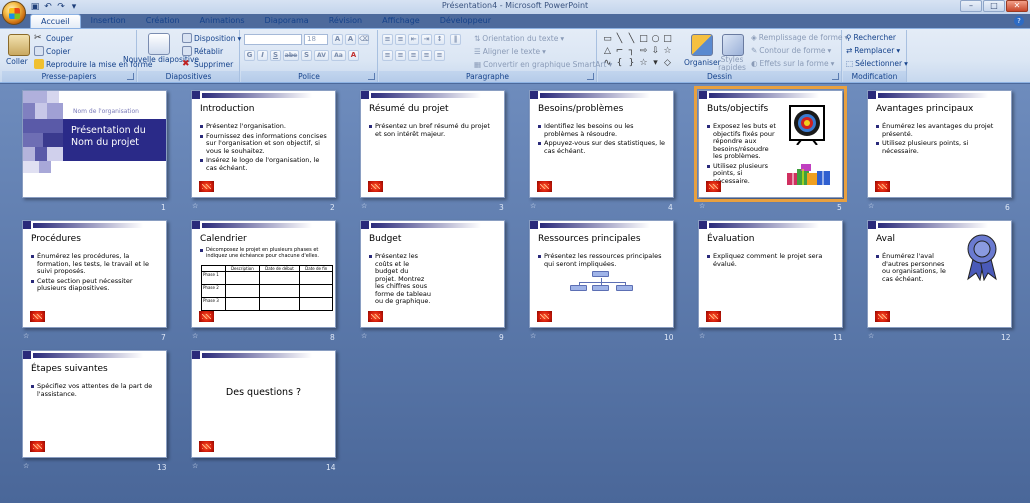  What do you see at coordinates (306, 55) in the screenshot?
I see `shadow-button: S` at bounding box center [306, 55].